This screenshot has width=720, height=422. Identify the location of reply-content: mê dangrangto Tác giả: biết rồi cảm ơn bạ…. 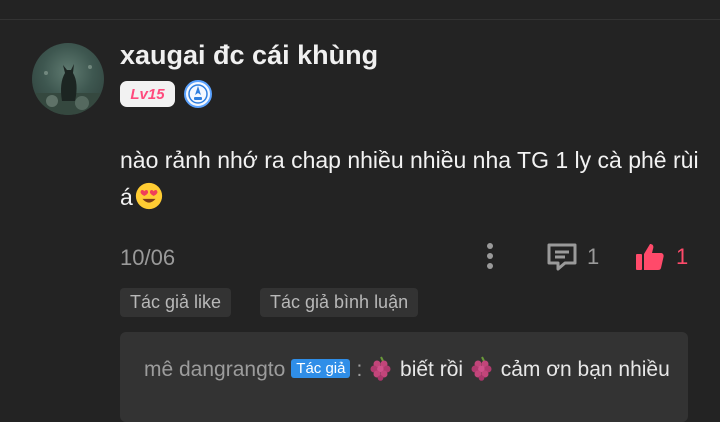
(409, 369).